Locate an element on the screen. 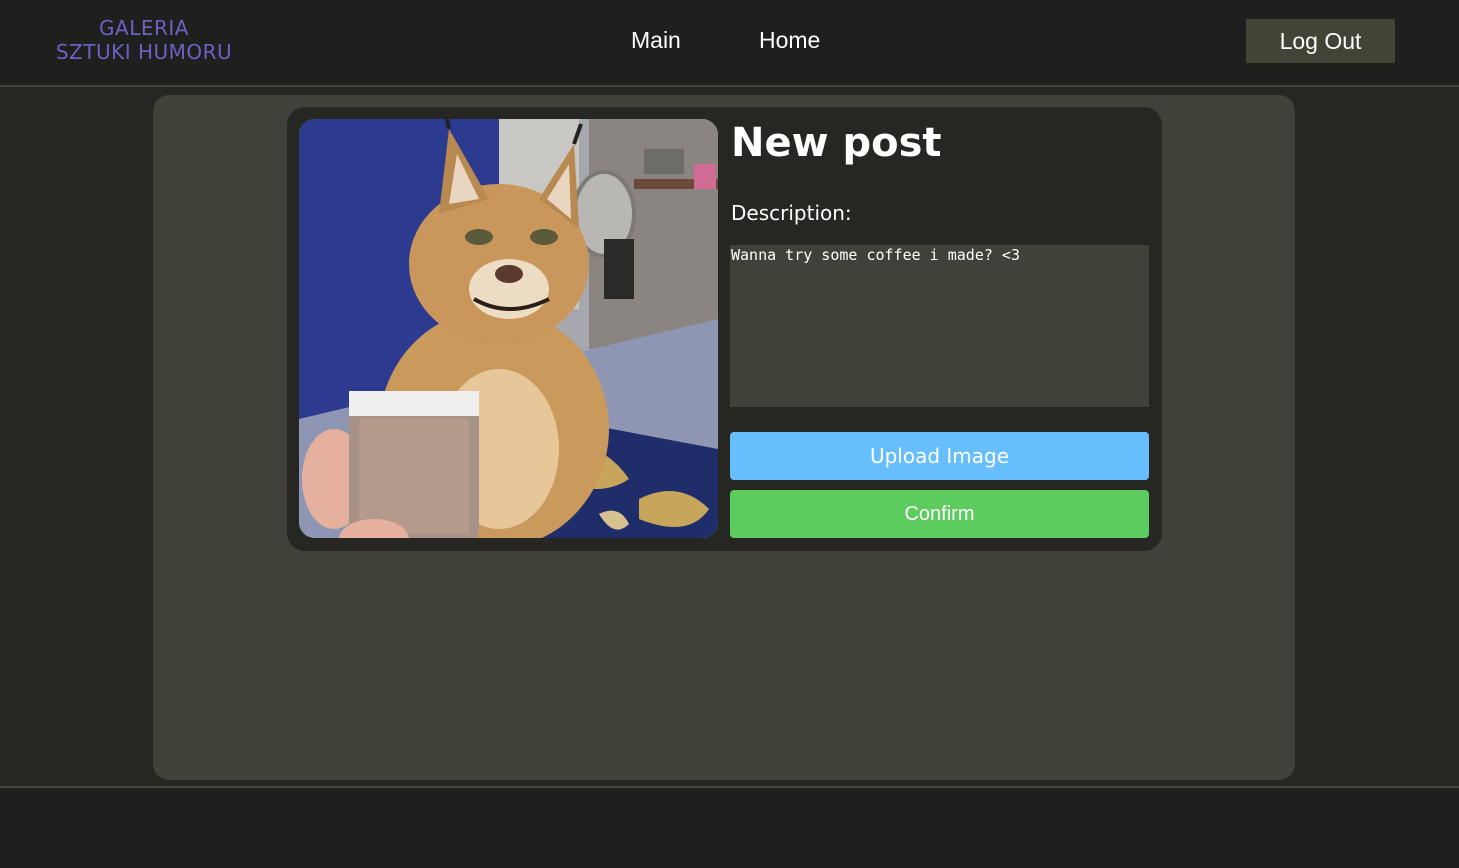 Image resolution: width=1459 pixels, height=868 pixels. logo-line-2: SZTUKI HUMORU is located at coordinates (144, 52).